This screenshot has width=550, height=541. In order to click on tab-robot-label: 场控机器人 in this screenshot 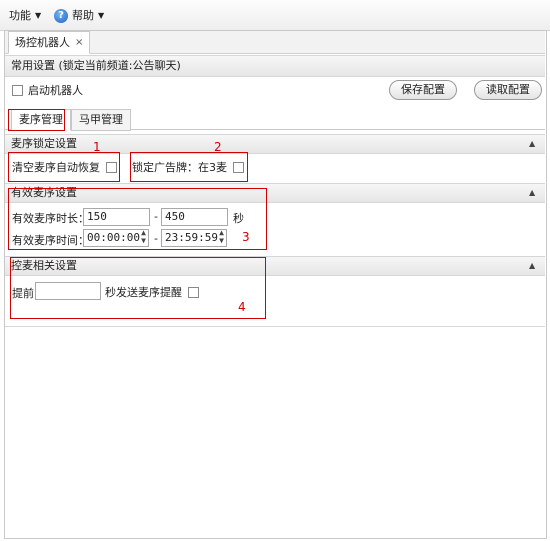, I will do `click(42, 42)`.